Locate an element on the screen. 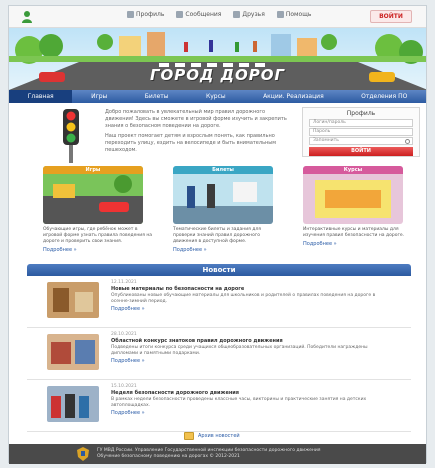 The height and width of the screenshot is (468, 435). banner: ГОРОД ДОРОГ is located at coordinates (217, 59).